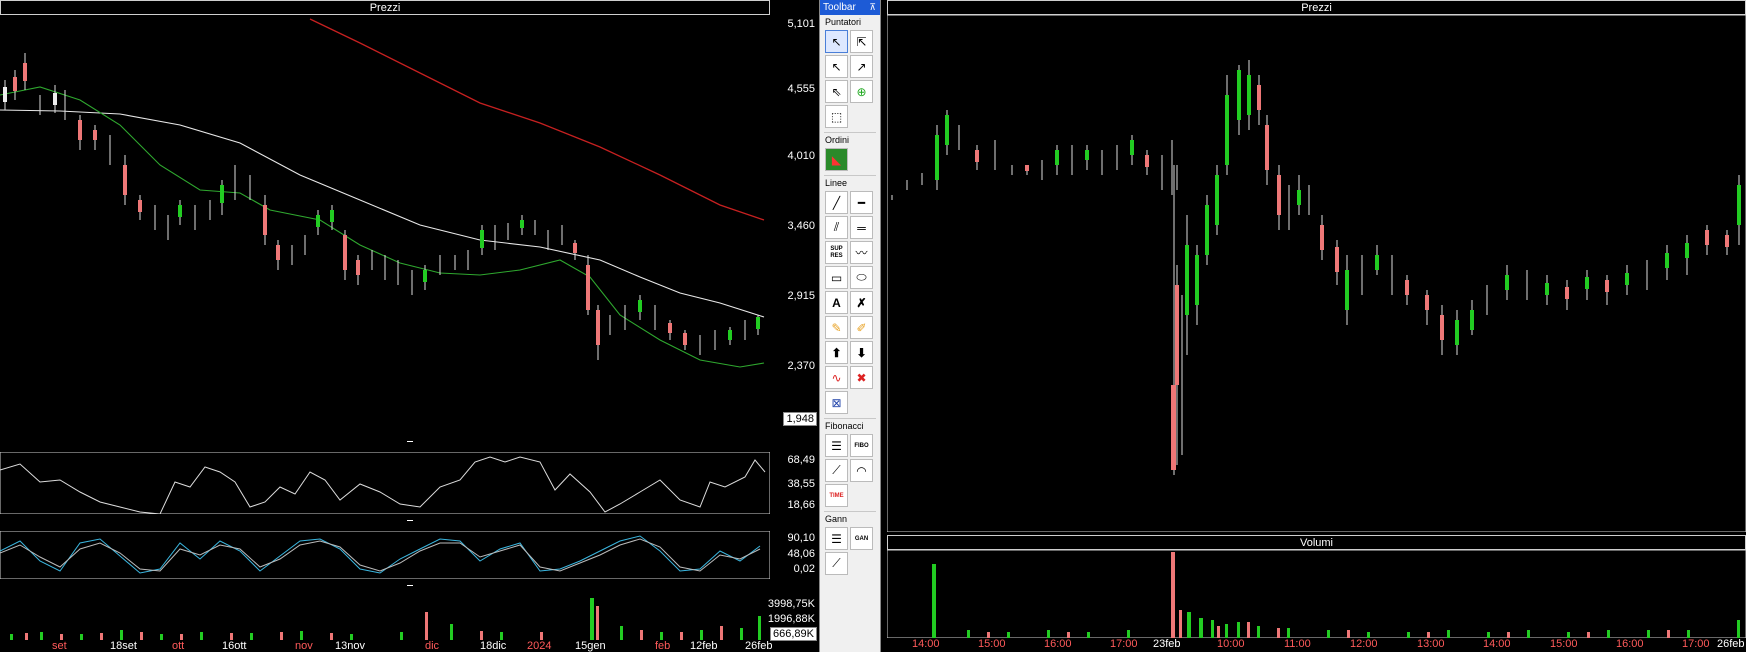 Image resolution: width=1746 pixels, height=652 pixels. What do you see at coordinates (836, 183) in the screenshot?
I see `section-lines: Linee` at bounding box center [836, 183].